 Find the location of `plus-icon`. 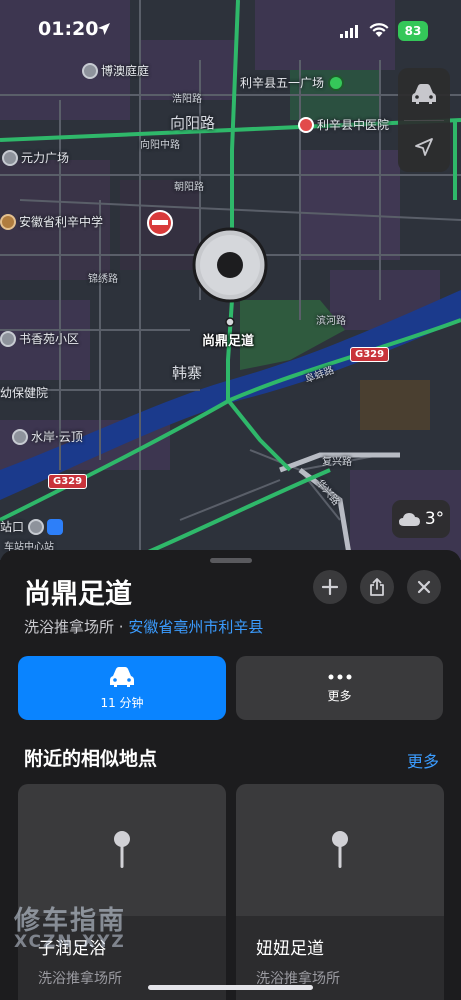

plus-icon is located at coordinates (330, 587).